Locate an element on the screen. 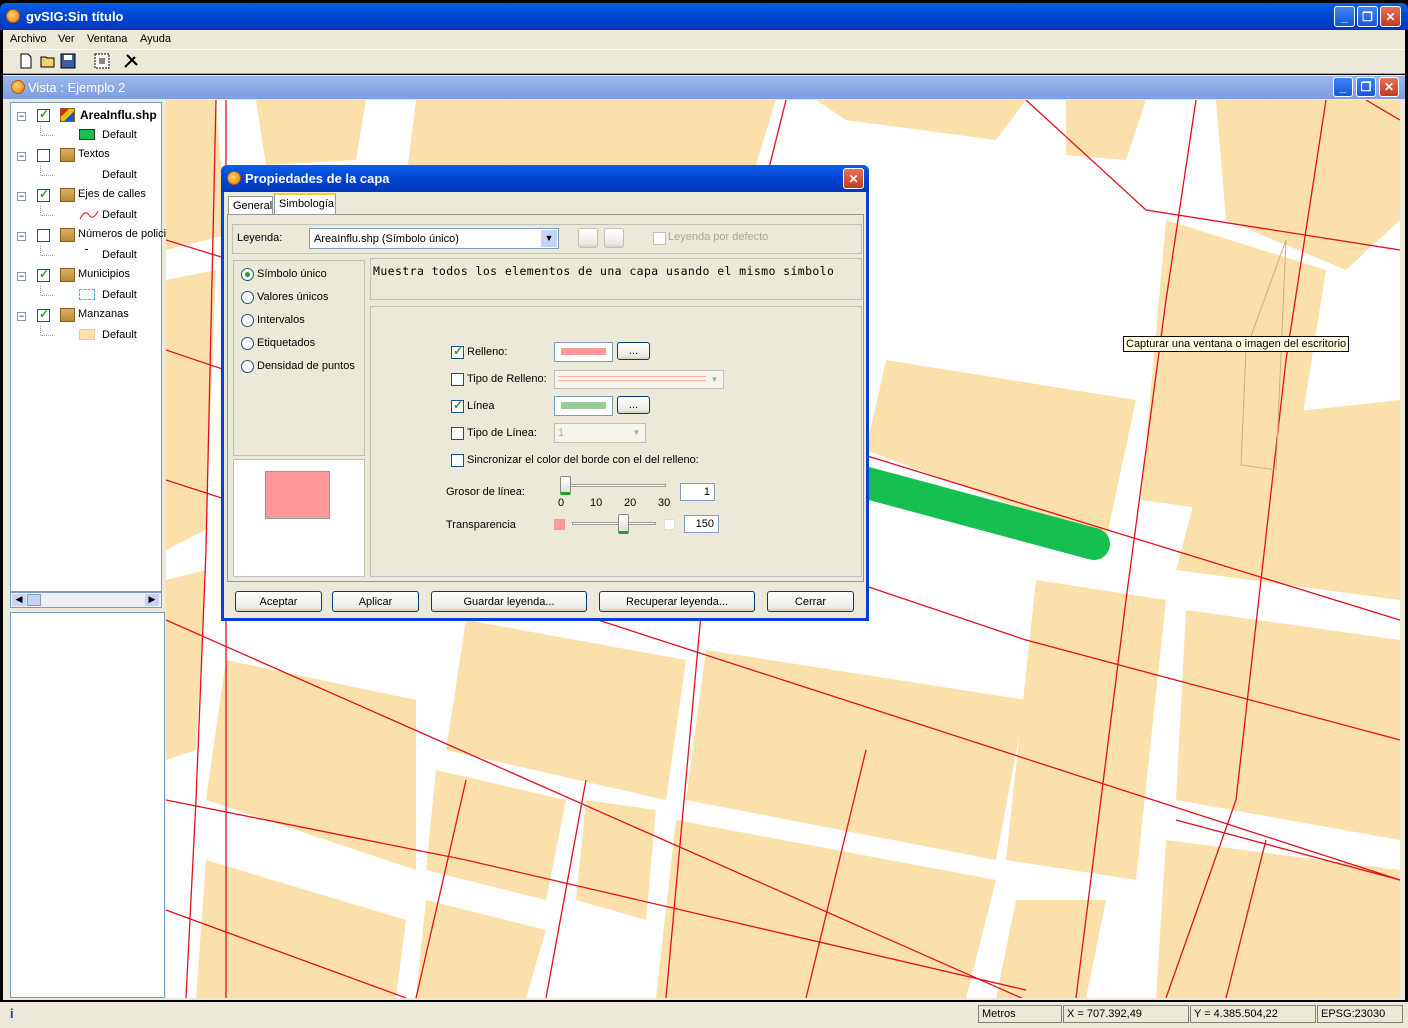 Image resolution: width=1408 pixels, height=1028 pixels. line-type-select: 1 ▼ is located at coordinates (600, 433).